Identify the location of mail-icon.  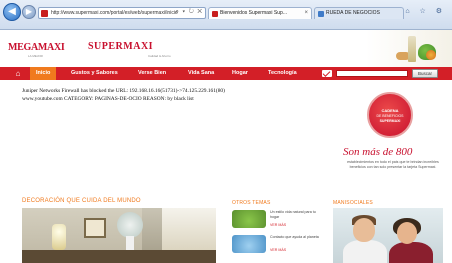
(327, 73).